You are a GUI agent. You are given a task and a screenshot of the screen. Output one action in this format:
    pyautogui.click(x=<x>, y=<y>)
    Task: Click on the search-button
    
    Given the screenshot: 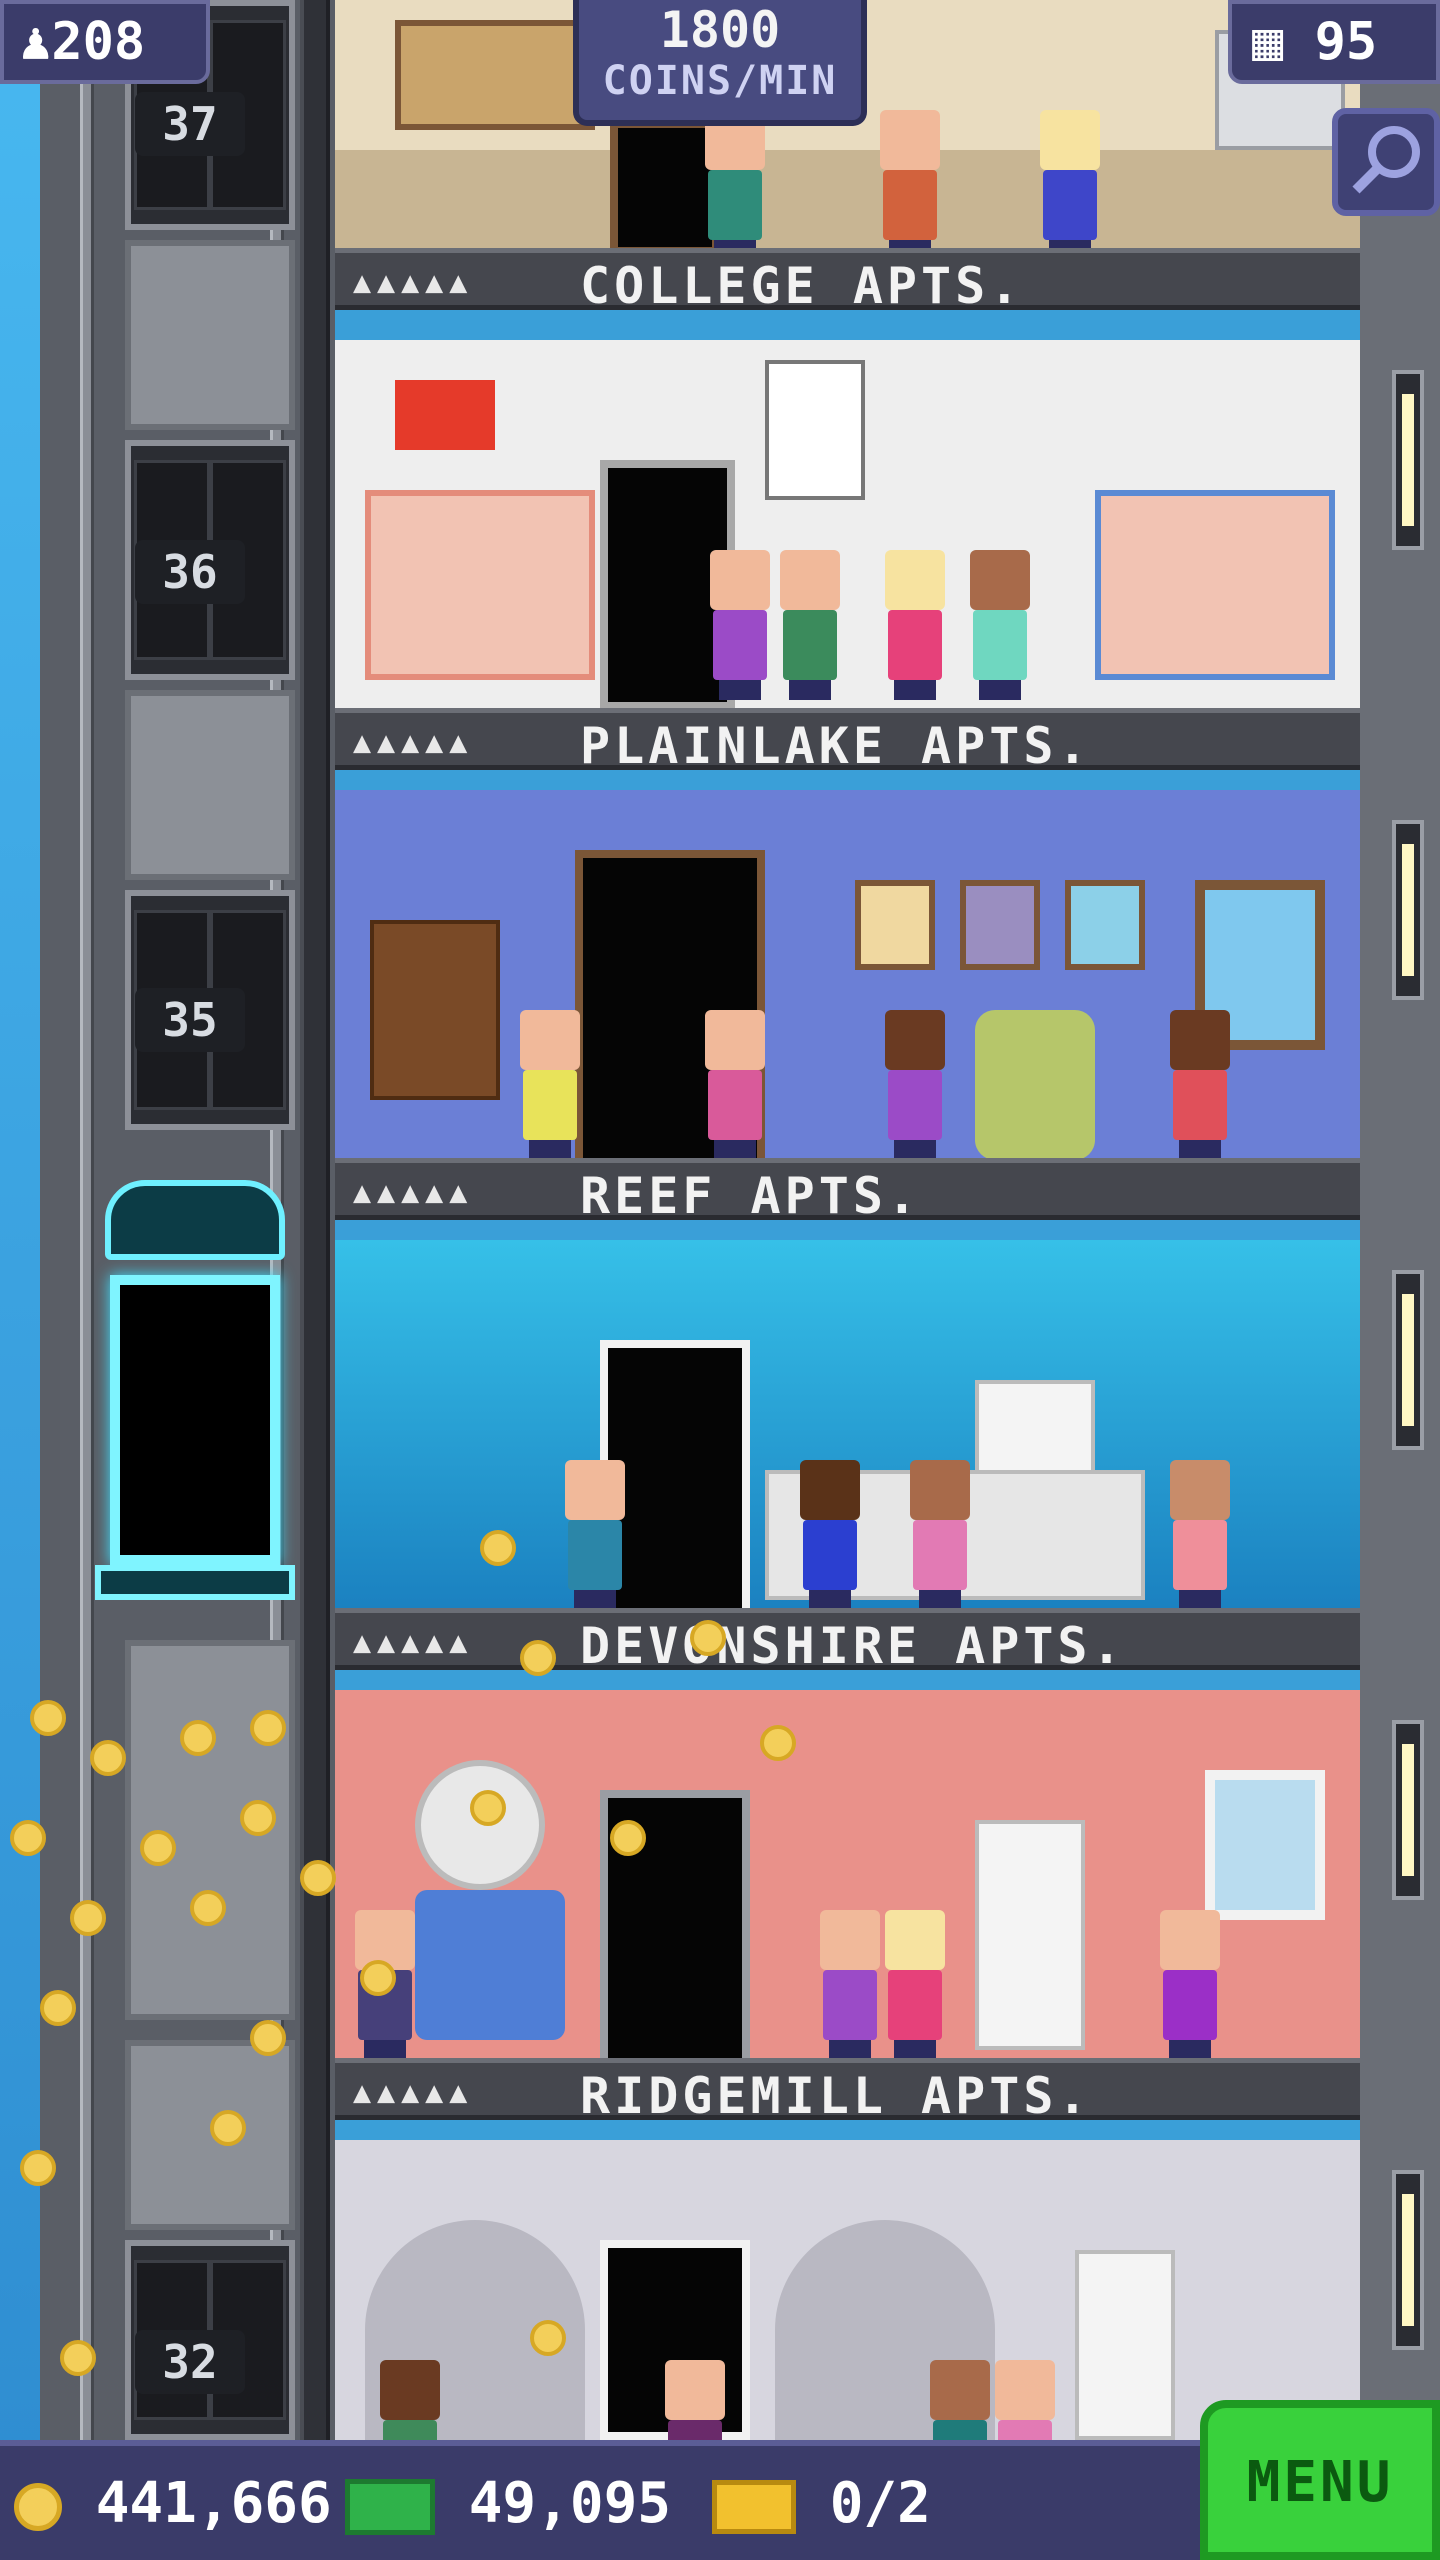 What is the action you would take?
    pyautogui.click(x=1386, y=162)
    